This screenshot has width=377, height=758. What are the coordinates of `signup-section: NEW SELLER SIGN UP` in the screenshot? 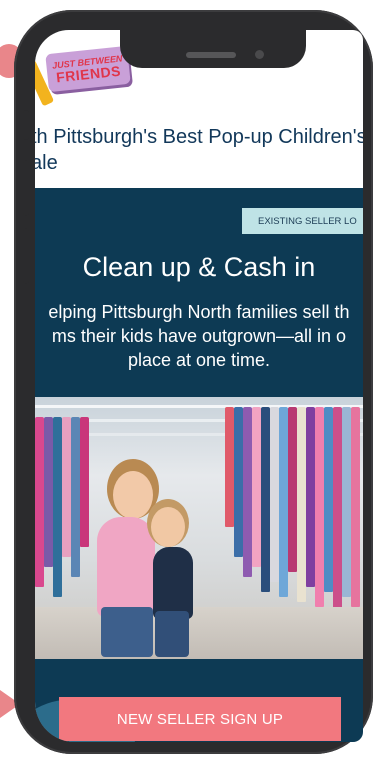 It's located at (199, 700).